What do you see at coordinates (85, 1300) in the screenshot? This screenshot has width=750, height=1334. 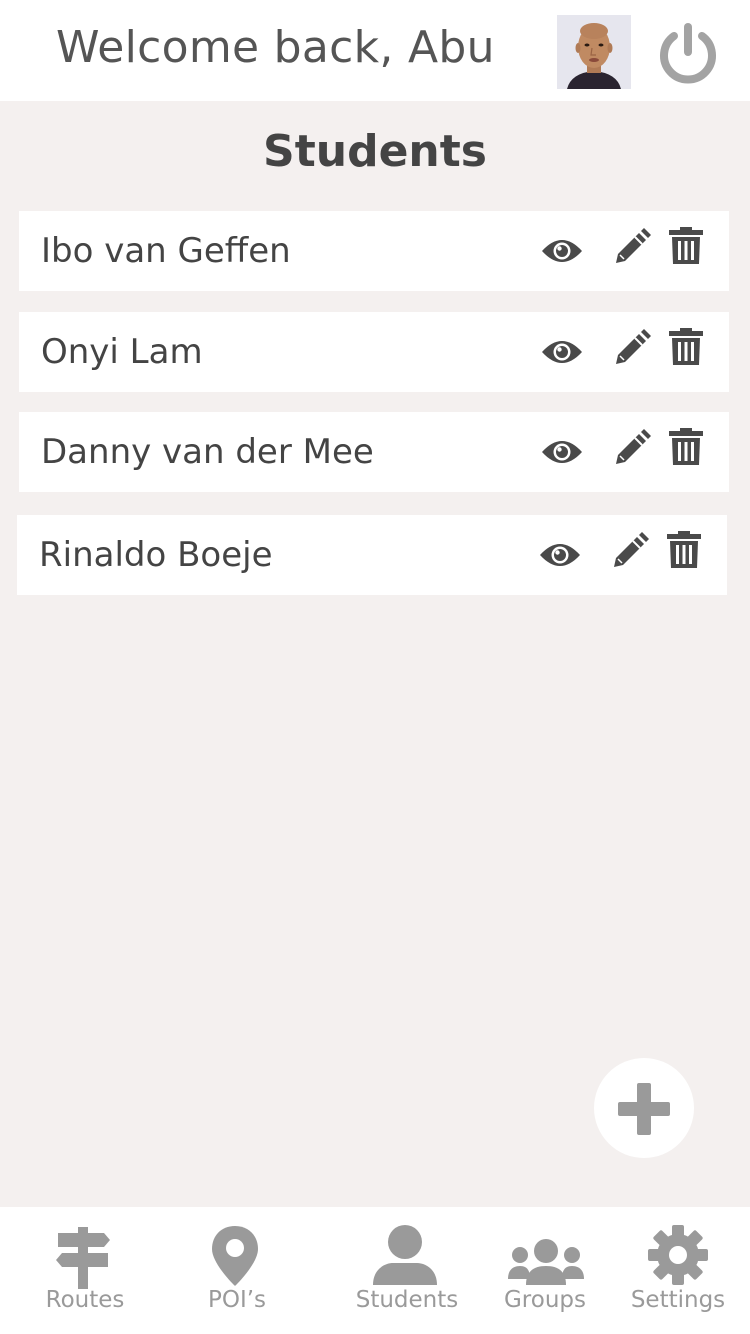 I see `nav-label: Routes` at bounding box center [85, 1300].